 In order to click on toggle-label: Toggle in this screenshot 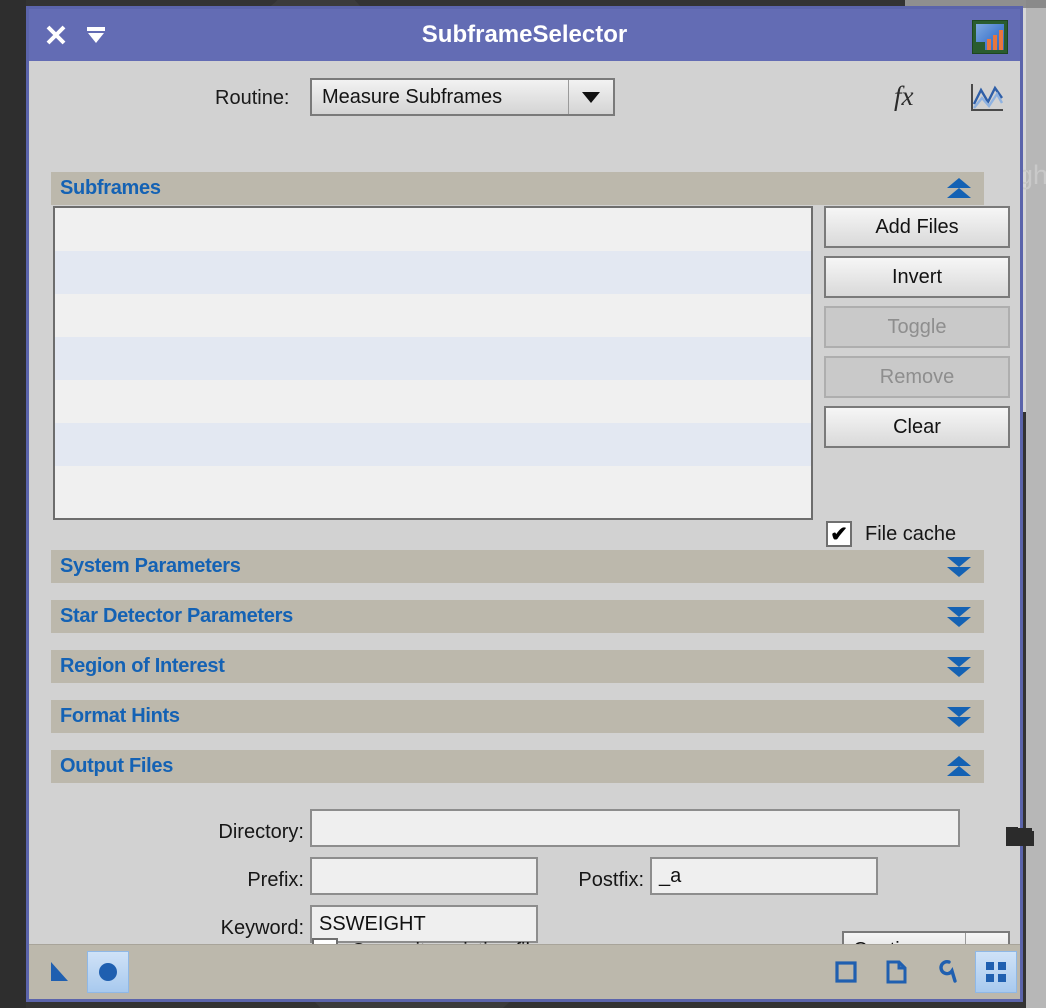, I will do `click(917, 326)`.